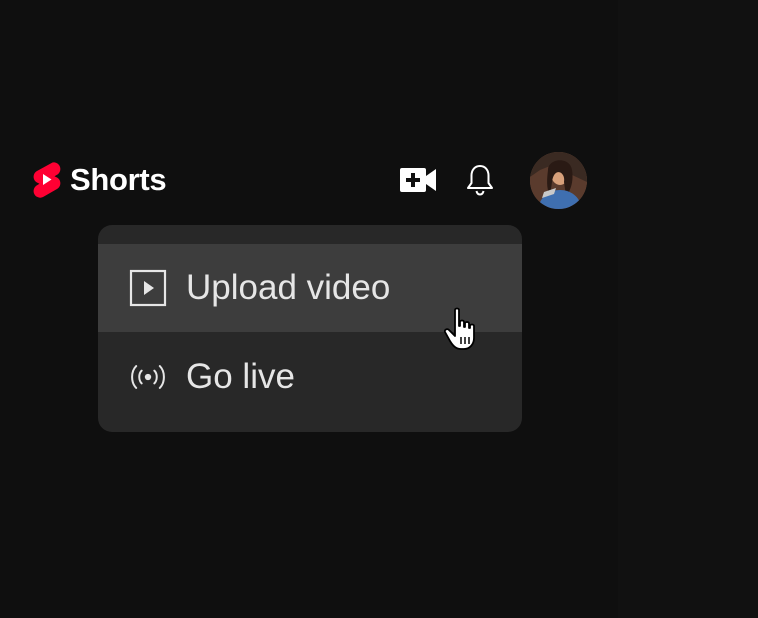  I want to click on go-live-label: Go live, so click(240, 376).